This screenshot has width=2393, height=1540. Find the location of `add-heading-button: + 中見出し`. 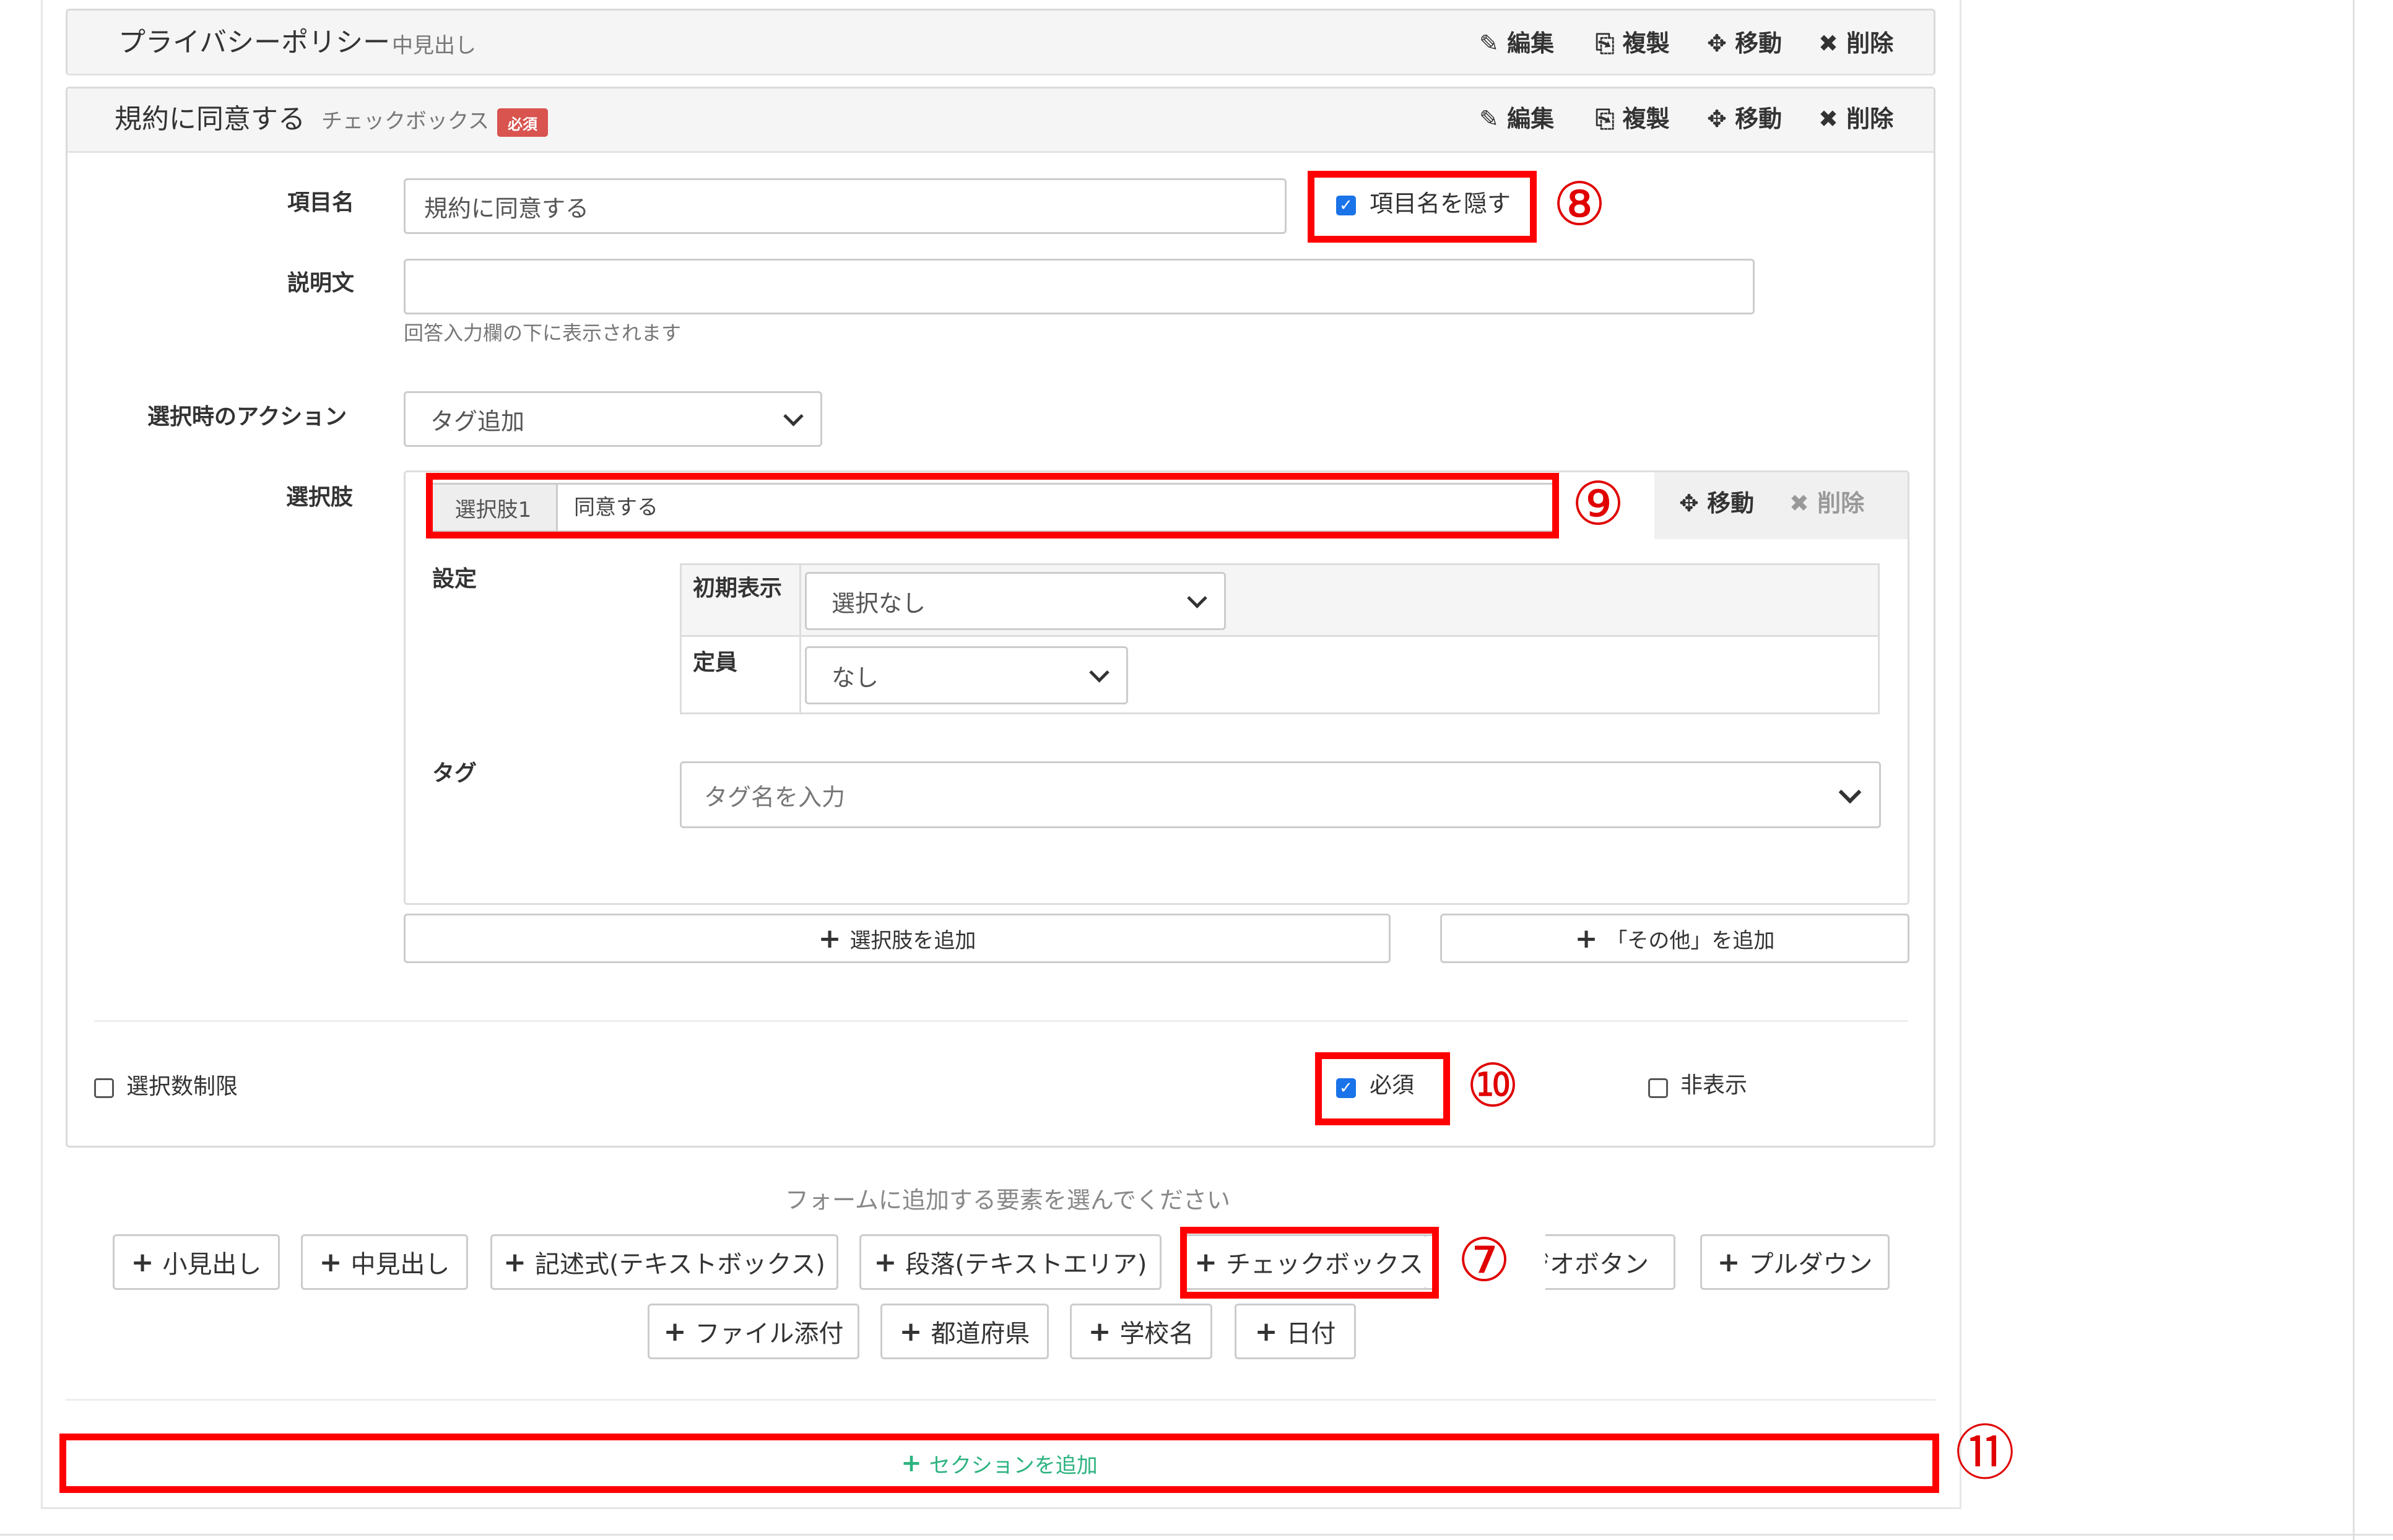

add-heading-button: + 中見出し is located at coordinates (385, 1262).